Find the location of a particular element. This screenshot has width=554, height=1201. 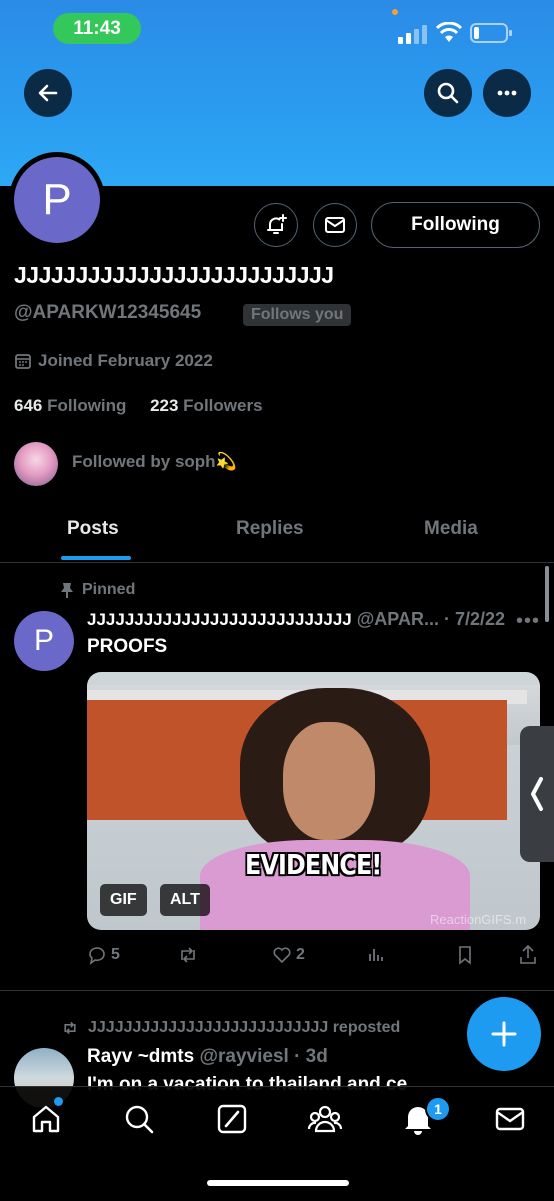

profile-avatar: P is located at coordinates (57, 200).